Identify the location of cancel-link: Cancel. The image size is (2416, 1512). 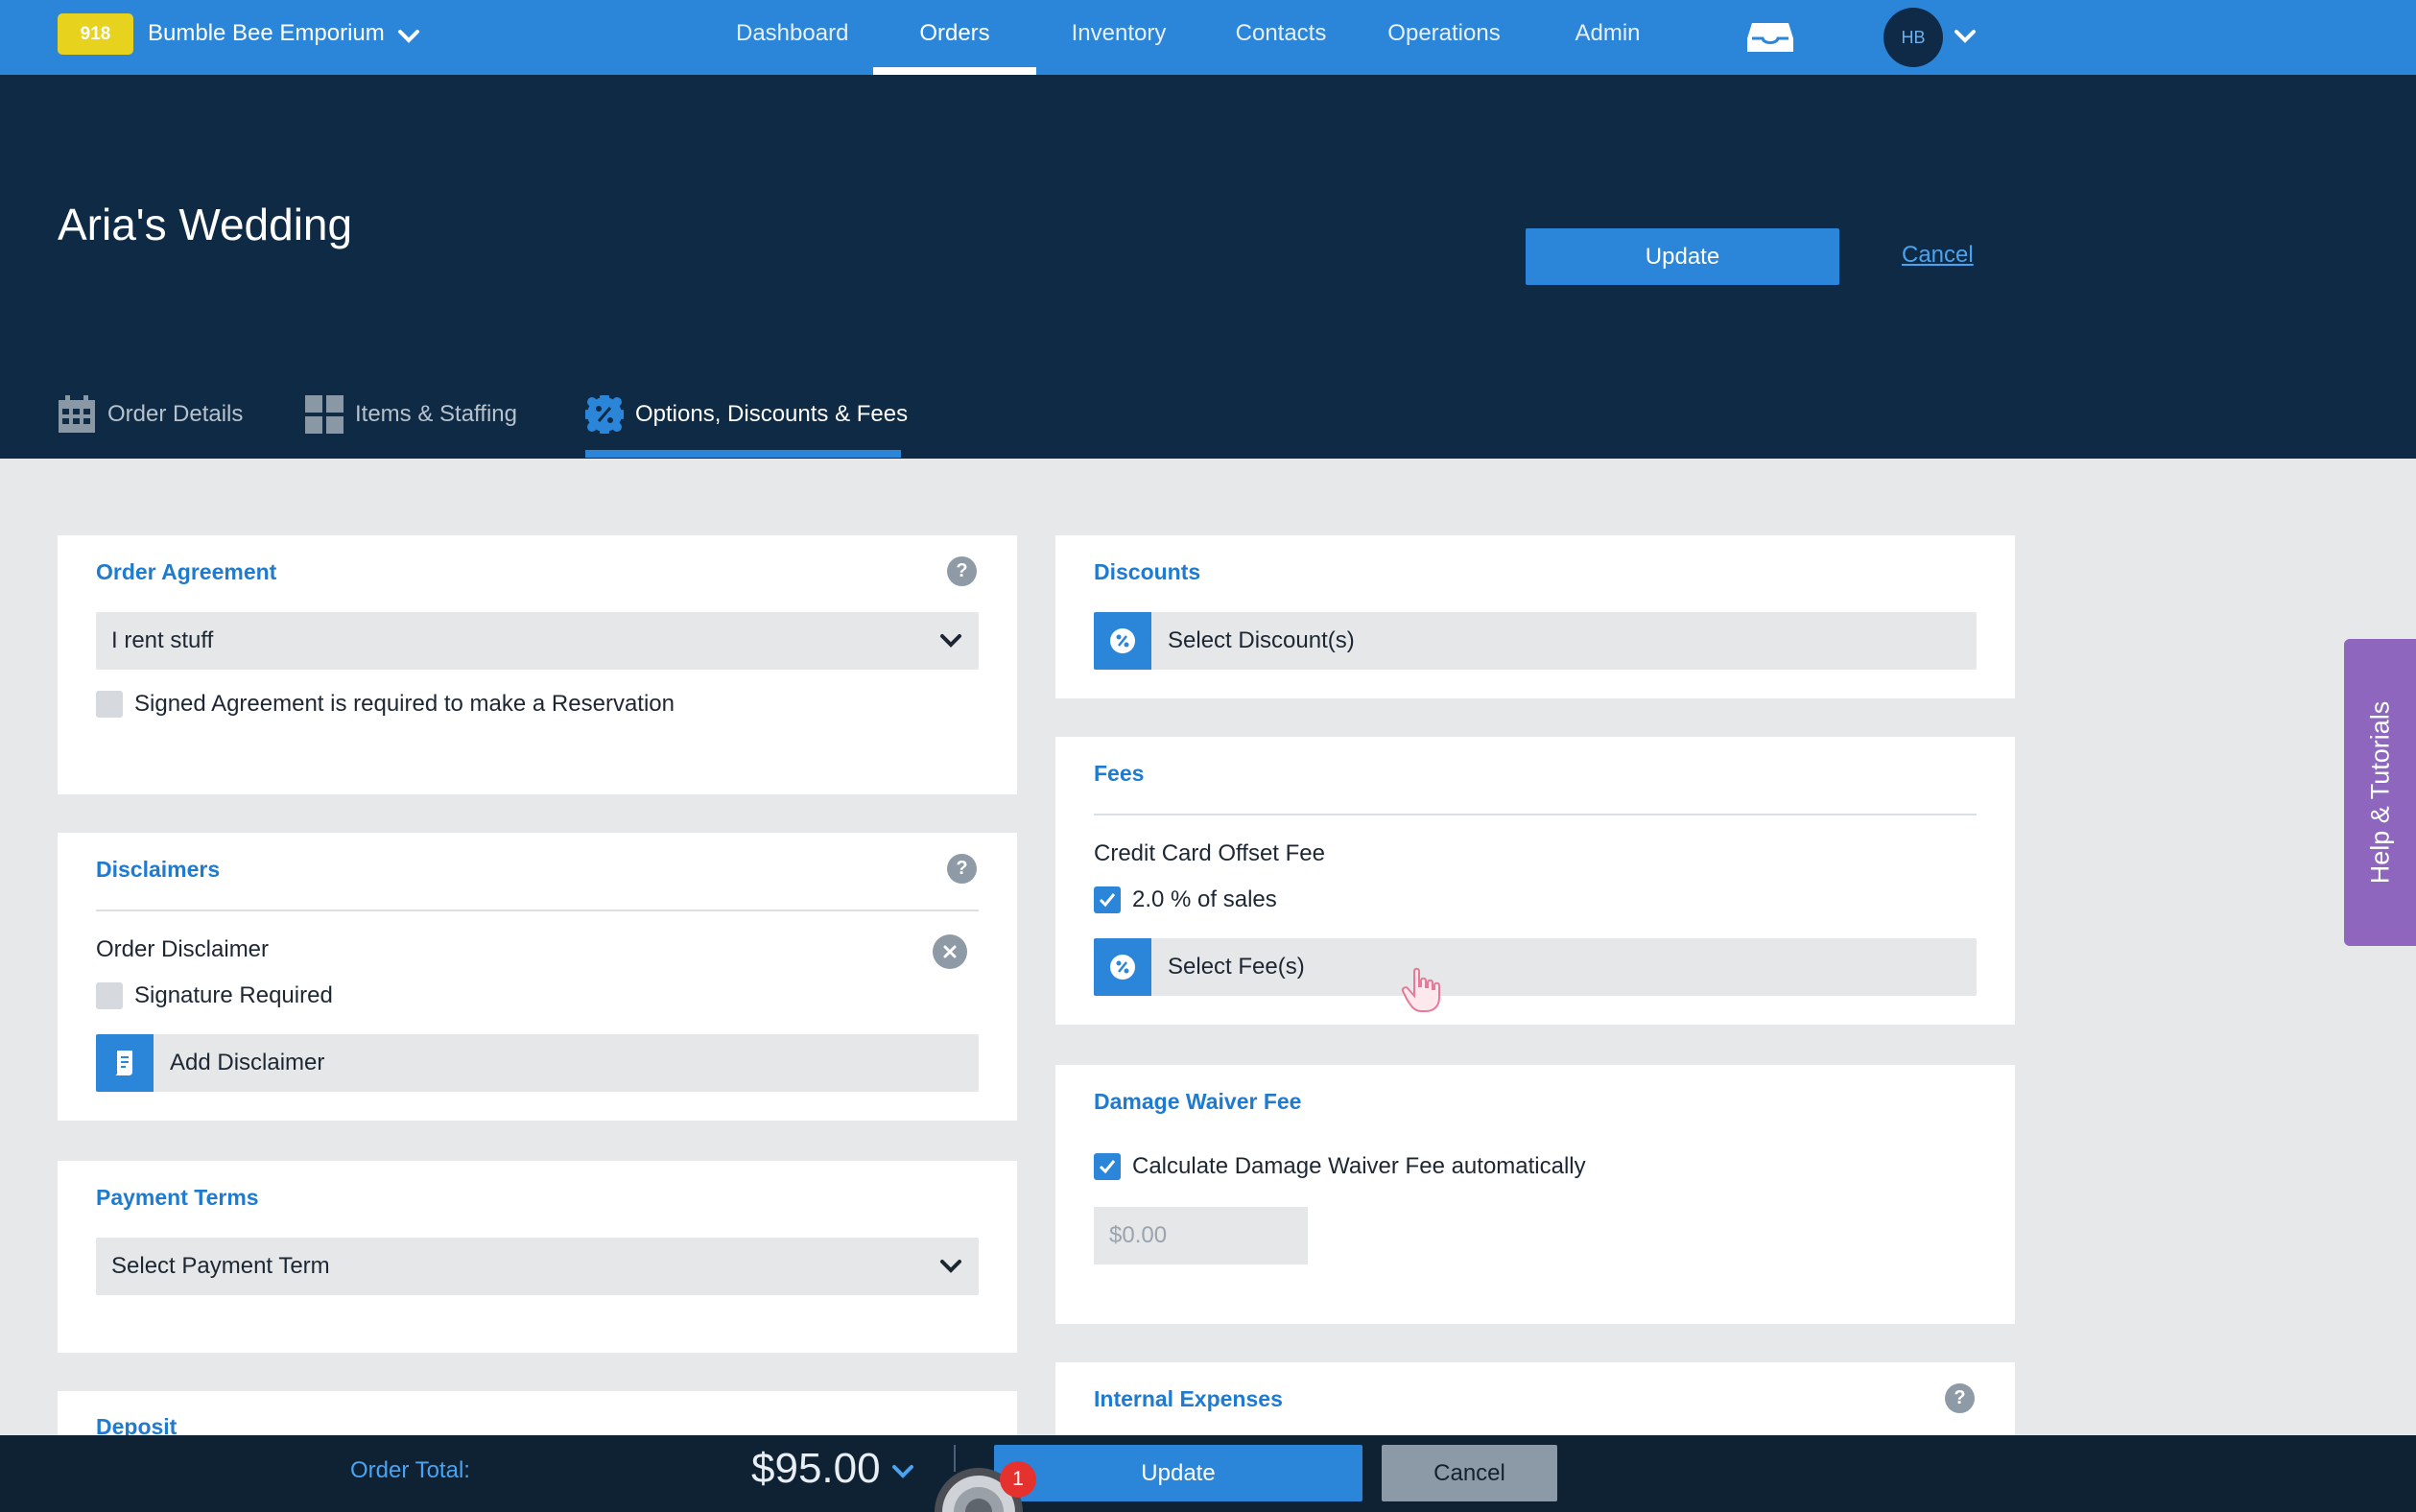
(1938, 256).